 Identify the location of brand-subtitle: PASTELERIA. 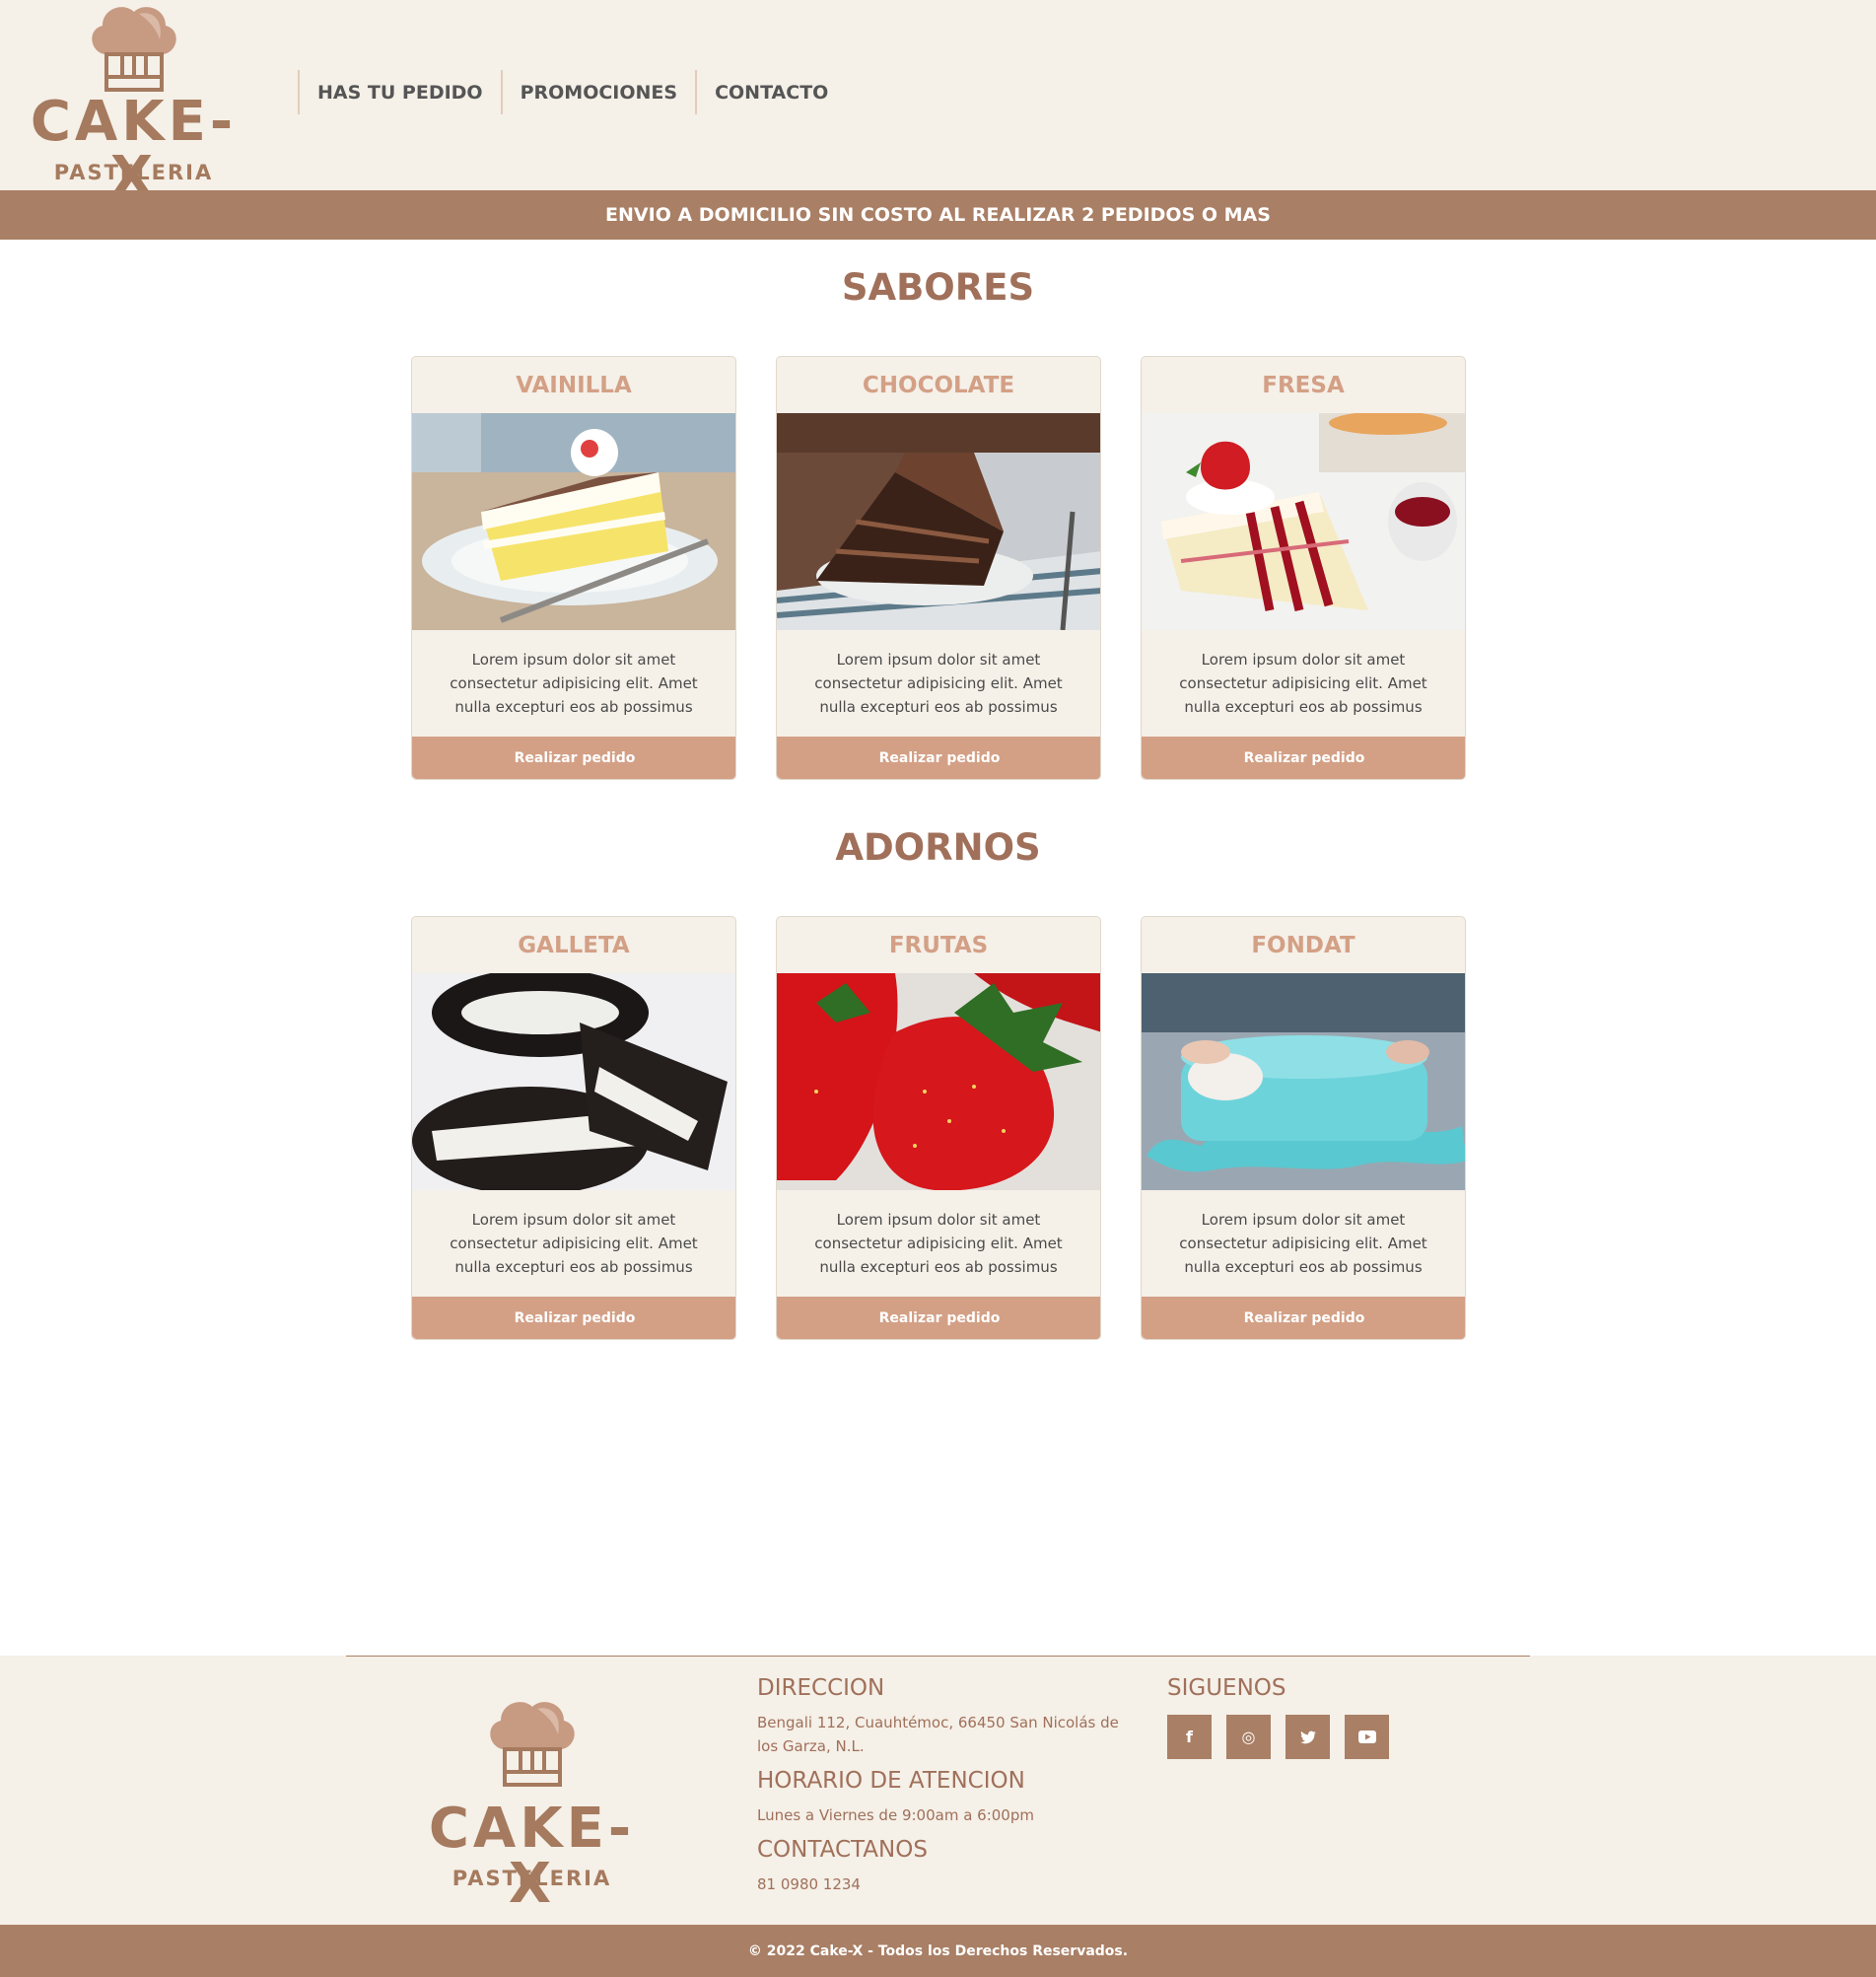
(133, 172).